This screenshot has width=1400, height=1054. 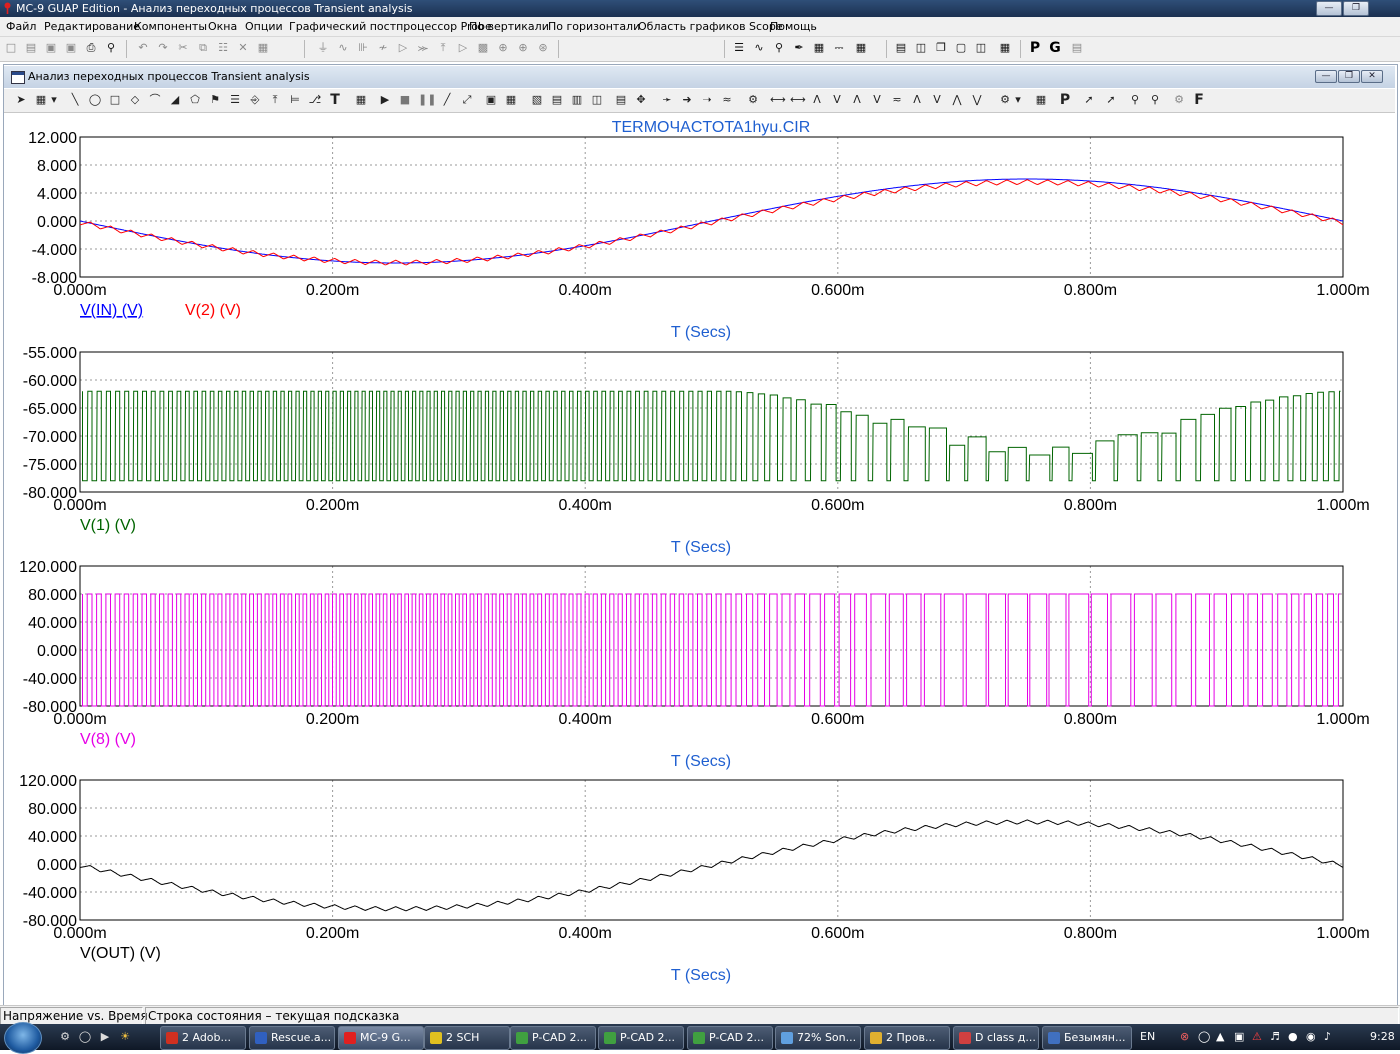 I want to click on select-arrow-icon: ➤, so click(x=21, y=100).